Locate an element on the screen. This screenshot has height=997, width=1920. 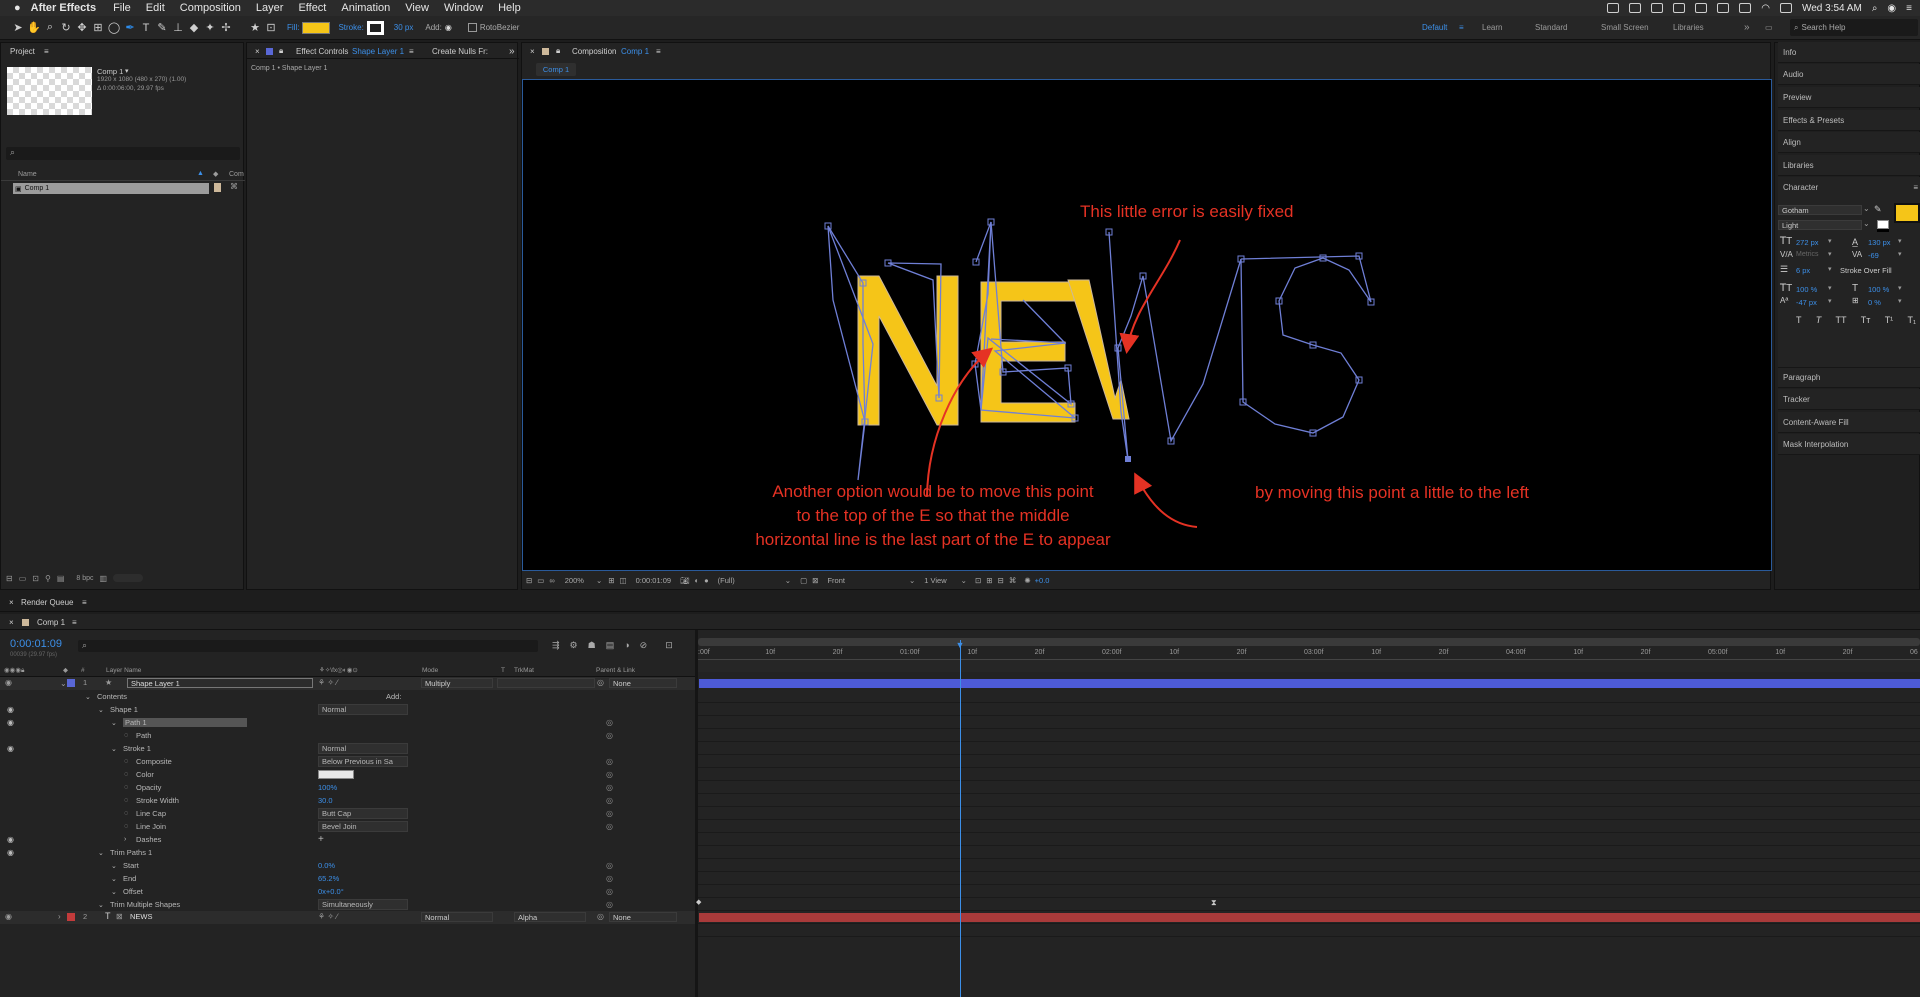
property-value: 0x+0.0° is located at coordinates (331, 891).